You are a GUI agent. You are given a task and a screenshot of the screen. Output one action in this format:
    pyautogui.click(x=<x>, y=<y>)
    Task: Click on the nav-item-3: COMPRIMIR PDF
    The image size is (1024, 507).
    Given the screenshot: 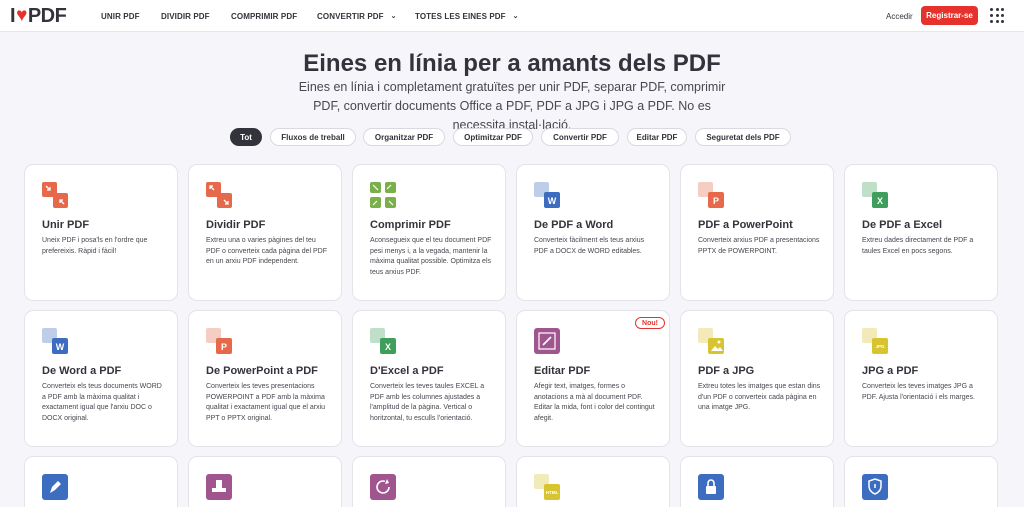 What is the action you would take?
    pyautogui.click(x=264, y=16)
    